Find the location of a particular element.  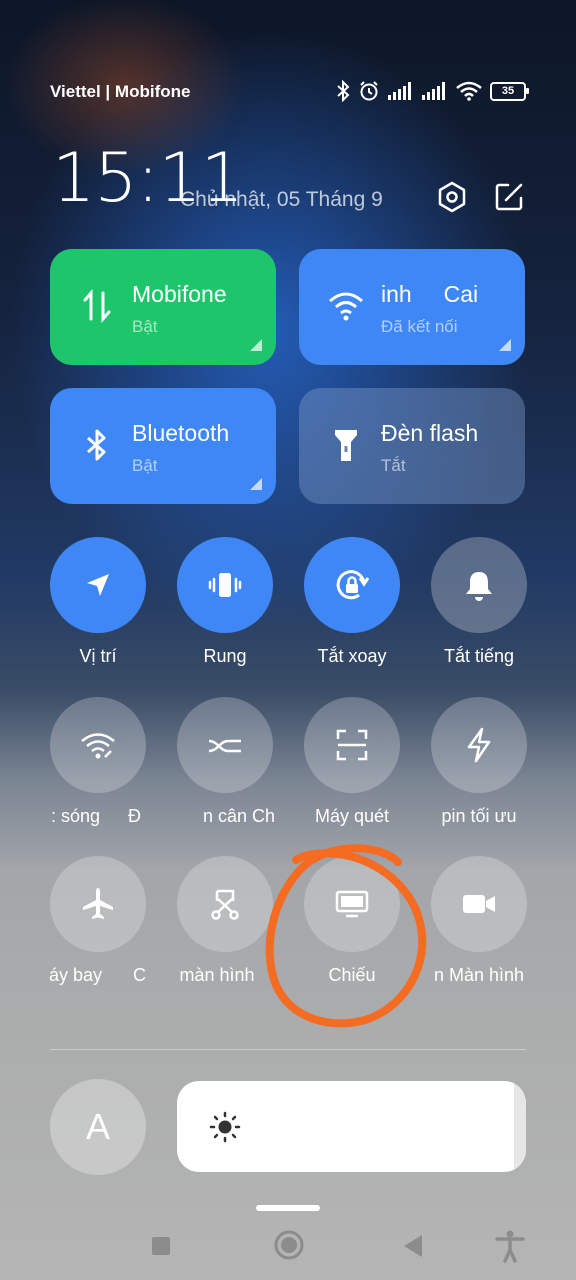

airplane-icon is located at coordinates (98, 903).